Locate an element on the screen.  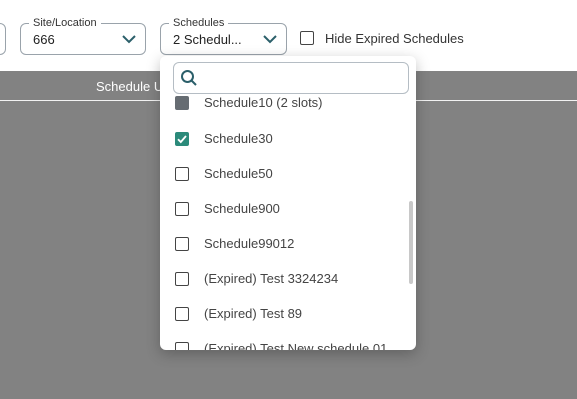
checkbox-checked is located at coordinates (182, 139).